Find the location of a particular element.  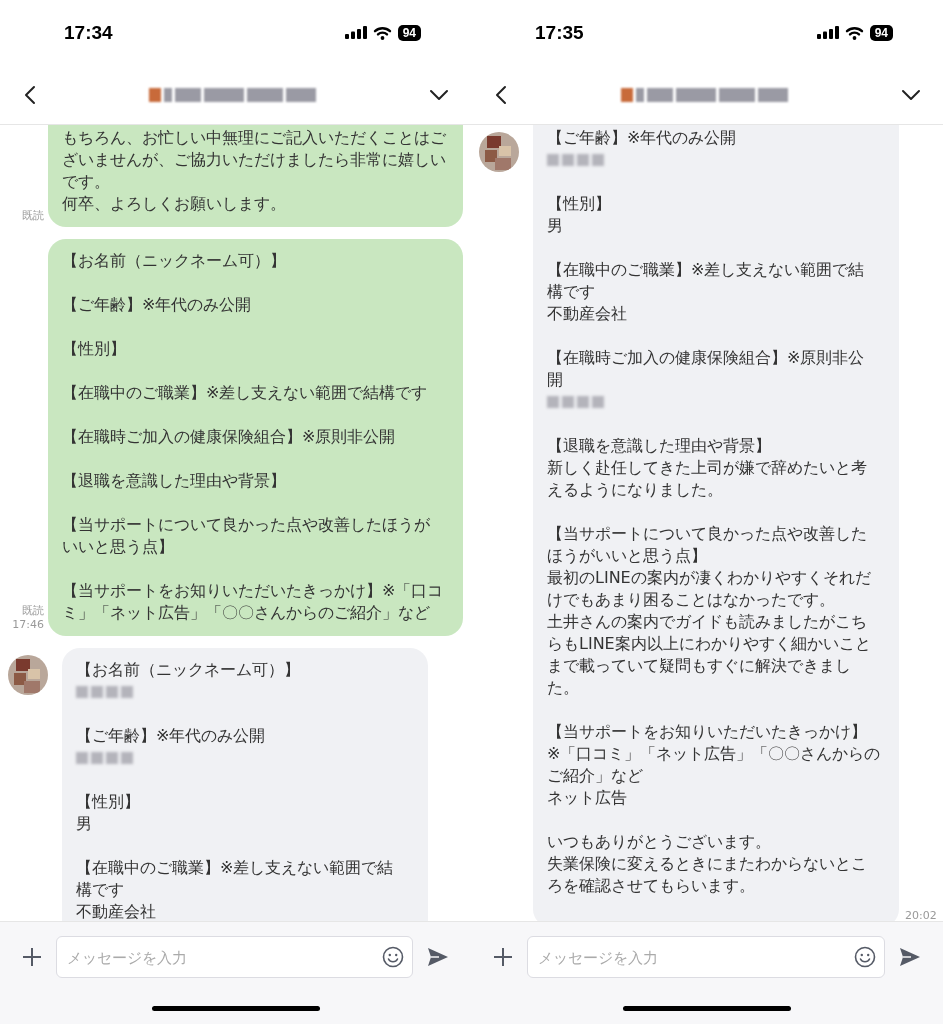

message-time: 17:46 is located at coordinates (28, 625).